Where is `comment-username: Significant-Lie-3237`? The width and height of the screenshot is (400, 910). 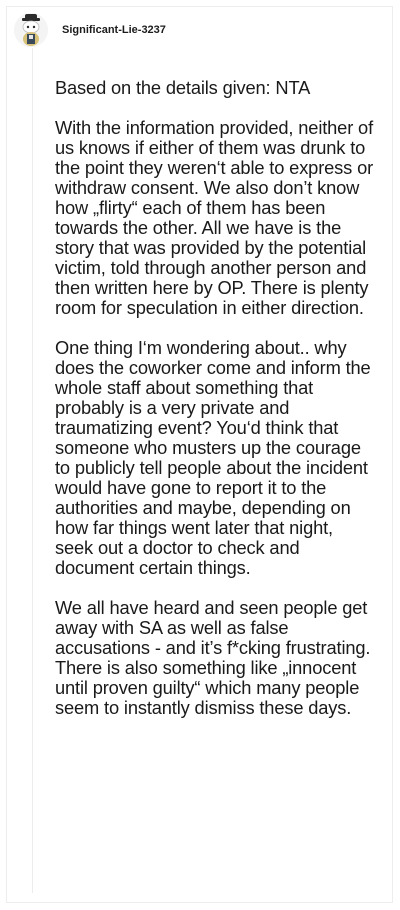
comment-username: Significant-Lie-3237 is located at coordinates (114, 30).